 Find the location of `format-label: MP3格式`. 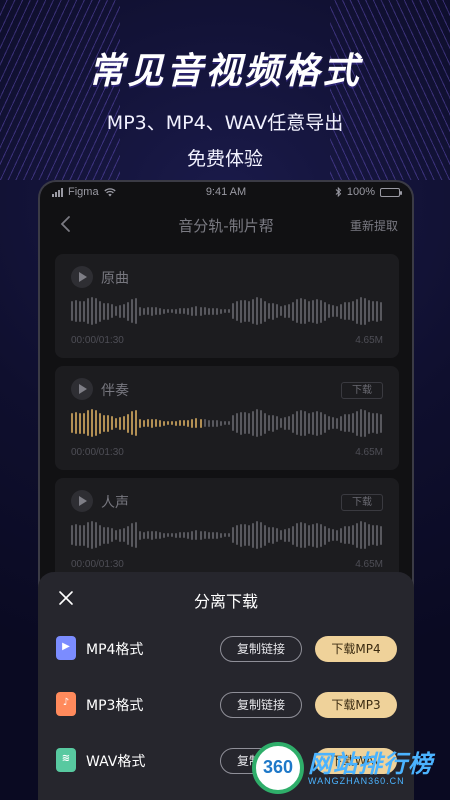

format-label: MP3格式 is located at coordinates (115, 706).